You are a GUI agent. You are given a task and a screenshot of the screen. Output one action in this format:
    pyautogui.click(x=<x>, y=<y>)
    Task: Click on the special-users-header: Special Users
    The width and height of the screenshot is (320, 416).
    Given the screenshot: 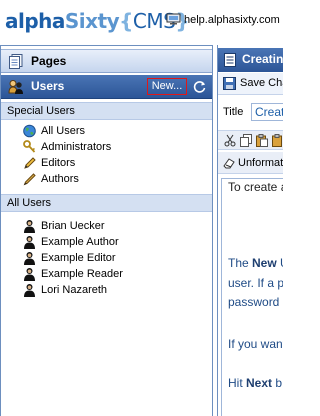 What is the action you would take?
    pyautogui.click(x=106, y=111)
    